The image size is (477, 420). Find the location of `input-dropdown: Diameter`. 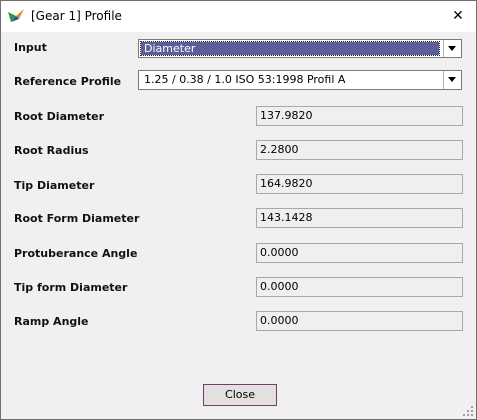

input-dropdown: Diameter is located at coordinates (300, 48).